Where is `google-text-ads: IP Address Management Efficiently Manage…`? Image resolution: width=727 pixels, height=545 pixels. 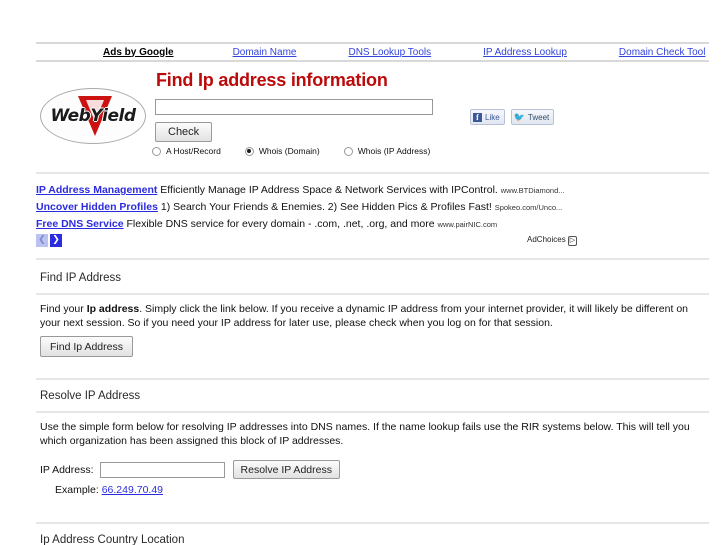
google-text-ads: IP Address Management Efficiently Manage… is located at coordinates (372, 207).